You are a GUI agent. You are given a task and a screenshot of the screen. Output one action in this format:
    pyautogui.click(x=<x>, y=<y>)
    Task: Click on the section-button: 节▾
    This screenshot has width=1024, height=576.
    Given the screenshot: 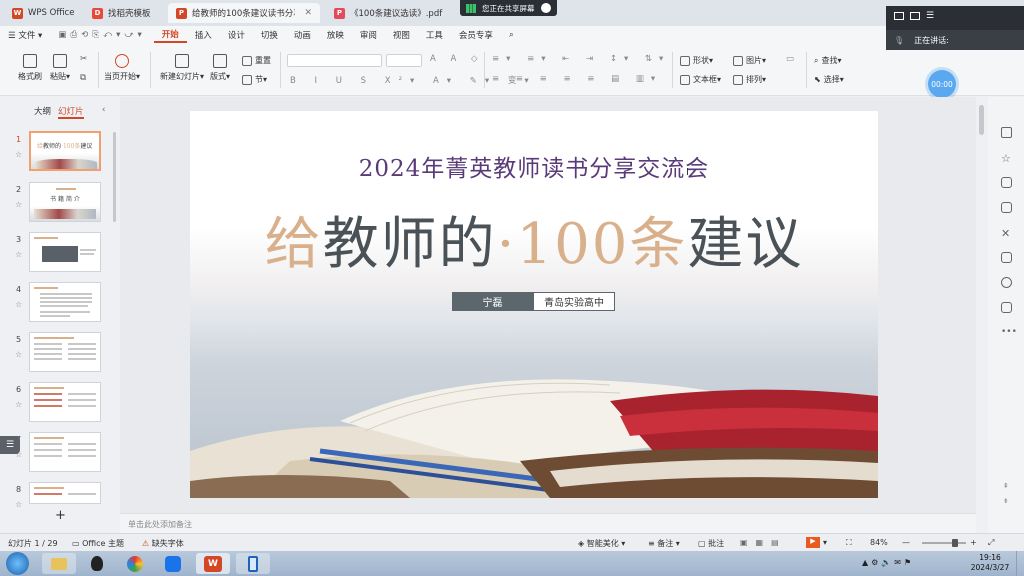 What is the action you would take?
    pyautogui.click(x=254, y=79)
    